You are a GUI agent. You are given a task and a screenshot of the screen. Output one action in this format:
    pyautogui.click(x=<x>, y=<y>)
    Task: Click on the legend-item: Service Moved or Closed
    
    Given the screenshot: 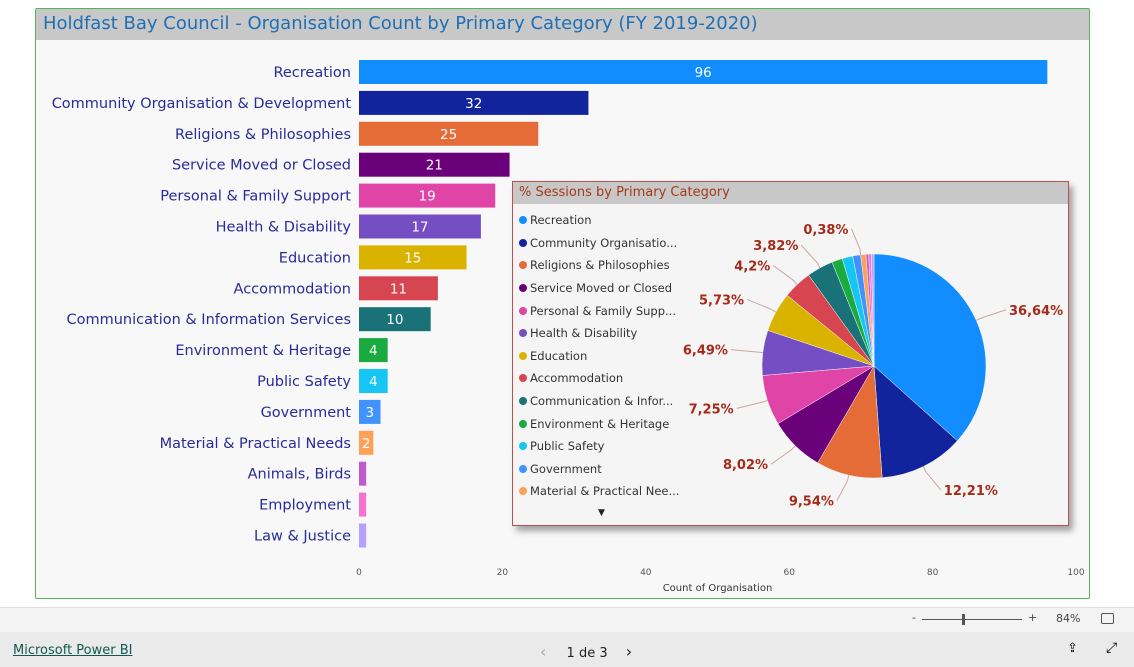 What is the action you would take?
    pyautogui.click(x=599, y=288)
    